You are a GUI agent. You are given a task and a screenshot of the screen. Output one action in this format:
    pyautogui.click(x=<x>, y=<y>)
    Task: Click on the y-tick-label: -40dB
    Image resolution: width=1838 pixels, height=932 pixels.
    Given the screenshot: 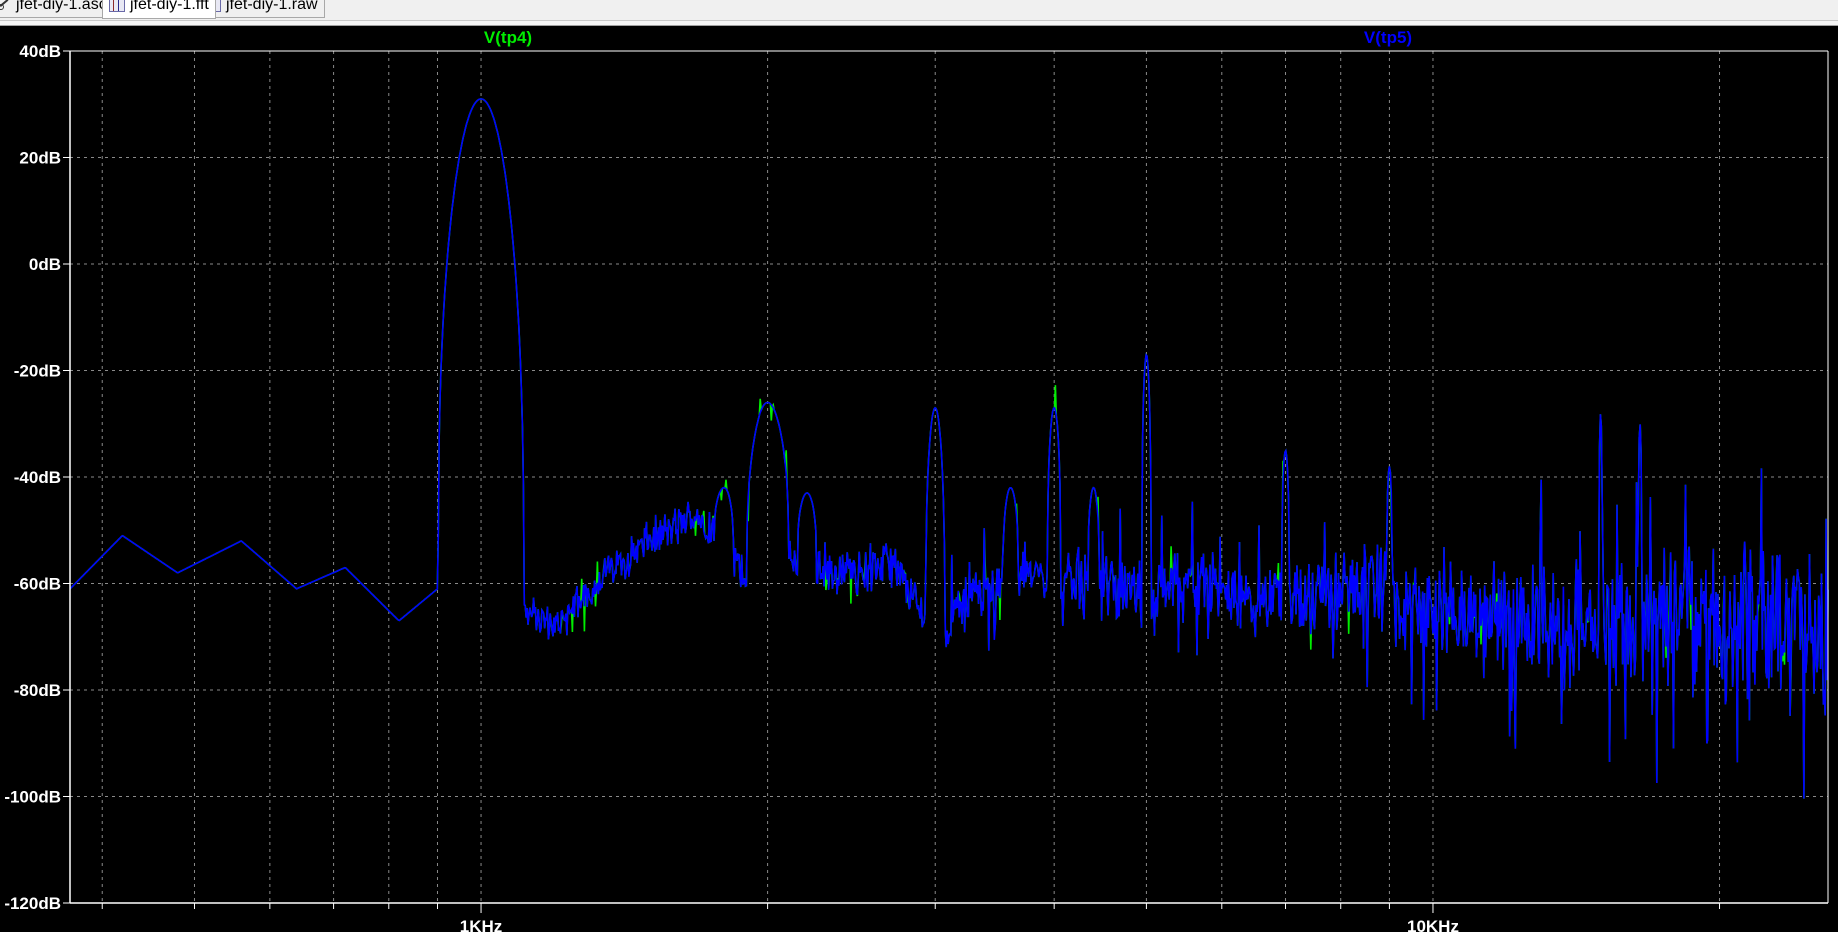 What is the action you would take?
    pyautogui.click(x=37, y=477)
    